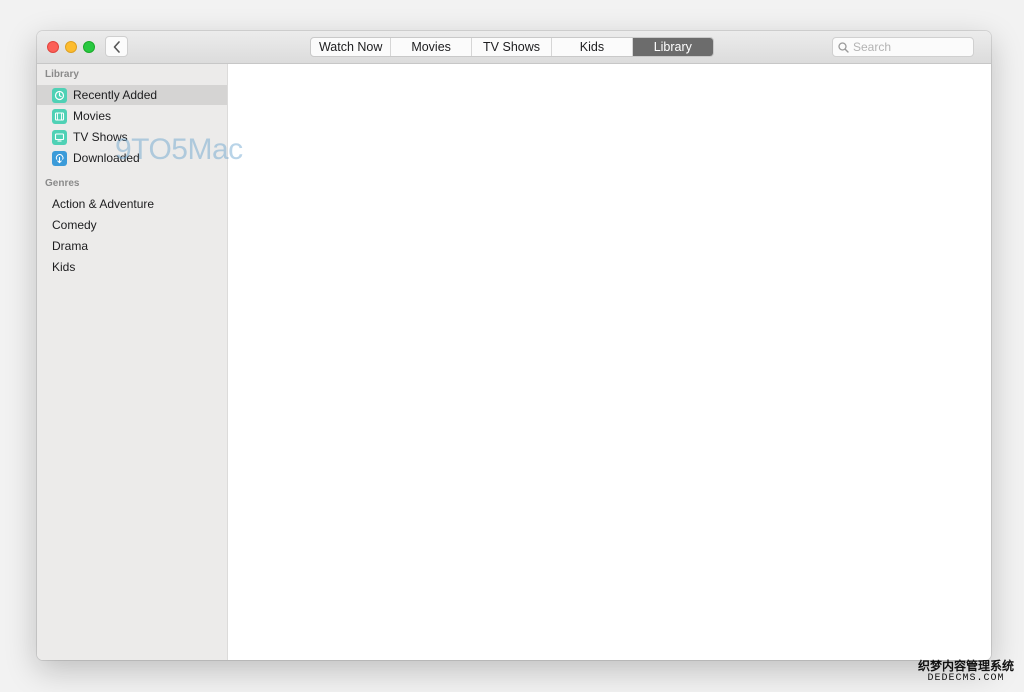 The image size is (1024, 692). I want to click on genres-section-header: Genres, so click(62, 183).